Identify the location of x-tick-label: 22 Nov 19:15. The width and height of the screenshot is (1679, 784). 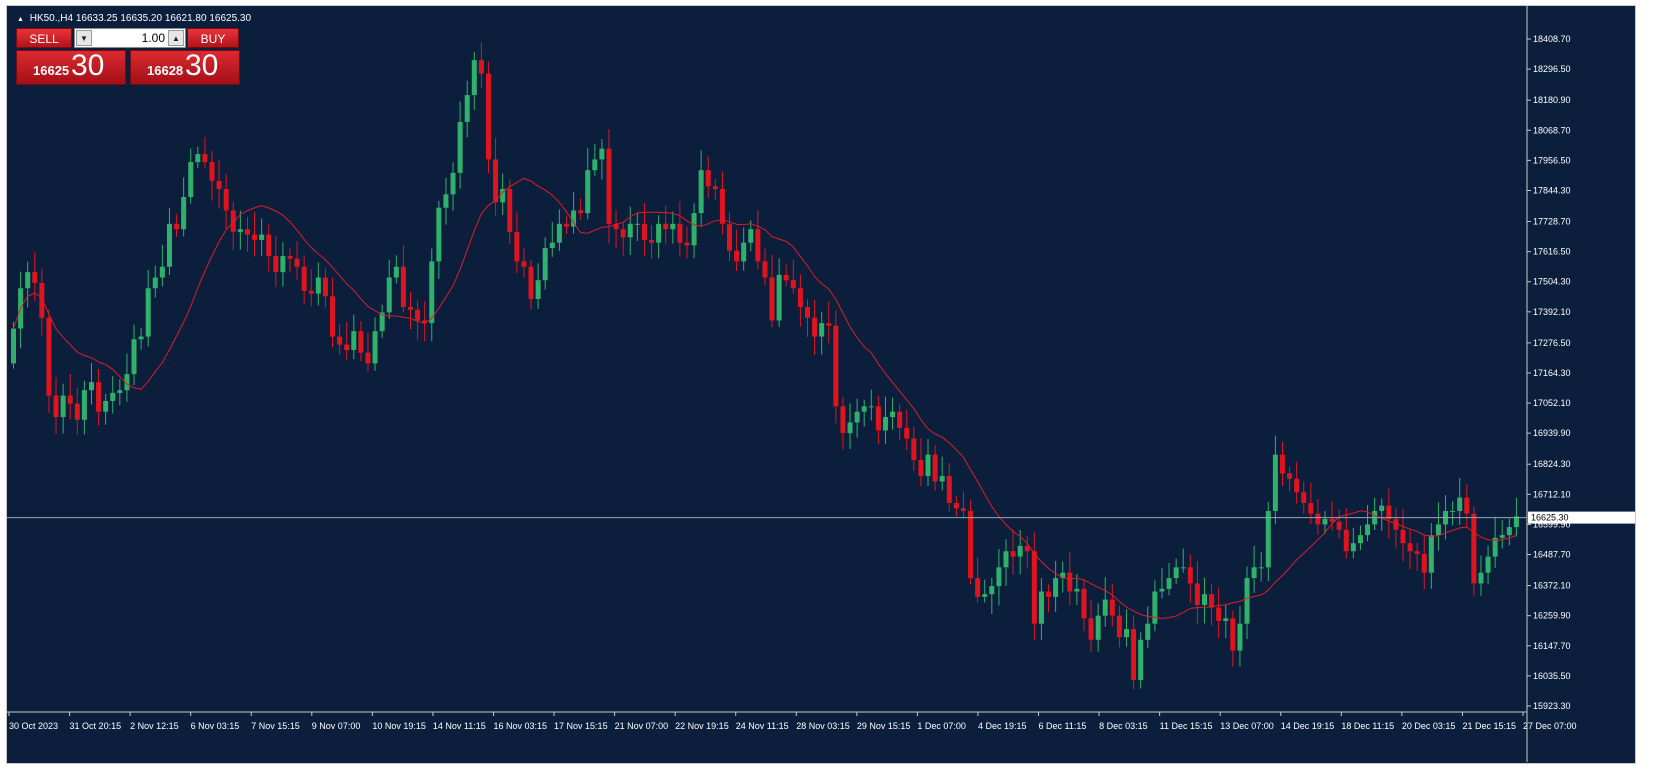
(702, 726).